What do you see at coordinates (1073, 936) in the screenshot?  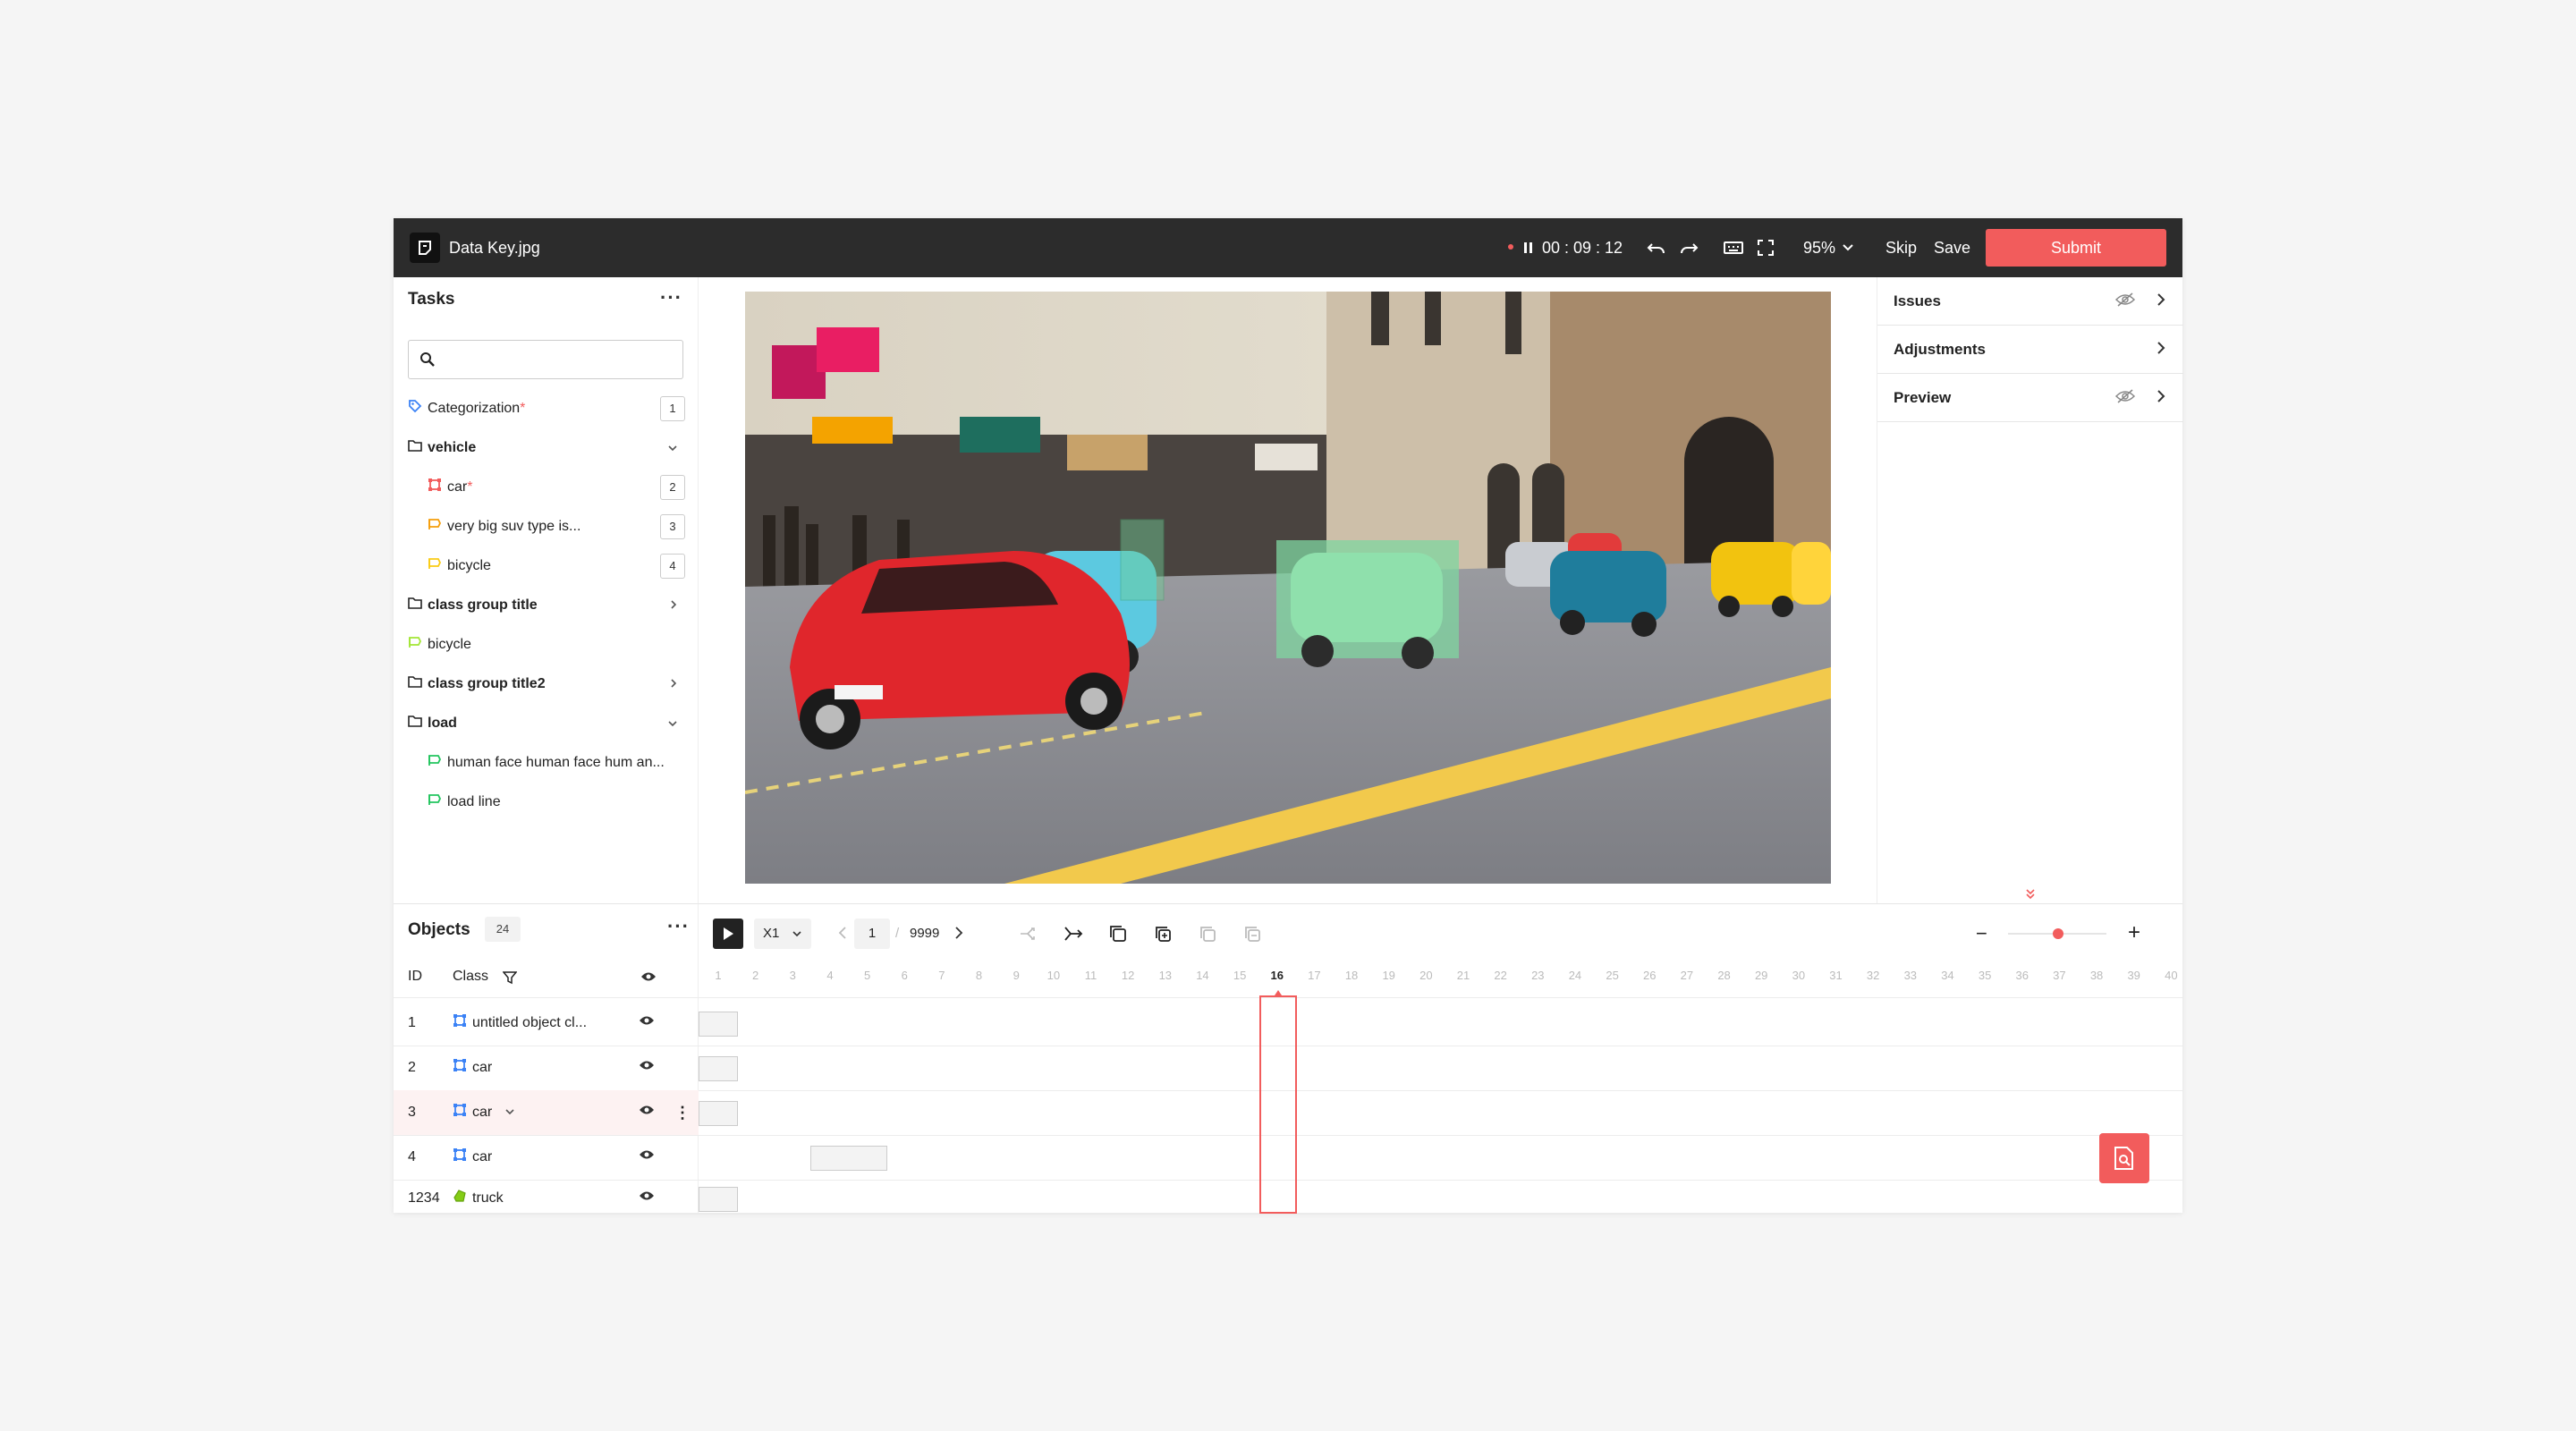 I see `merge-icon` at bounding box center [1073, 936].